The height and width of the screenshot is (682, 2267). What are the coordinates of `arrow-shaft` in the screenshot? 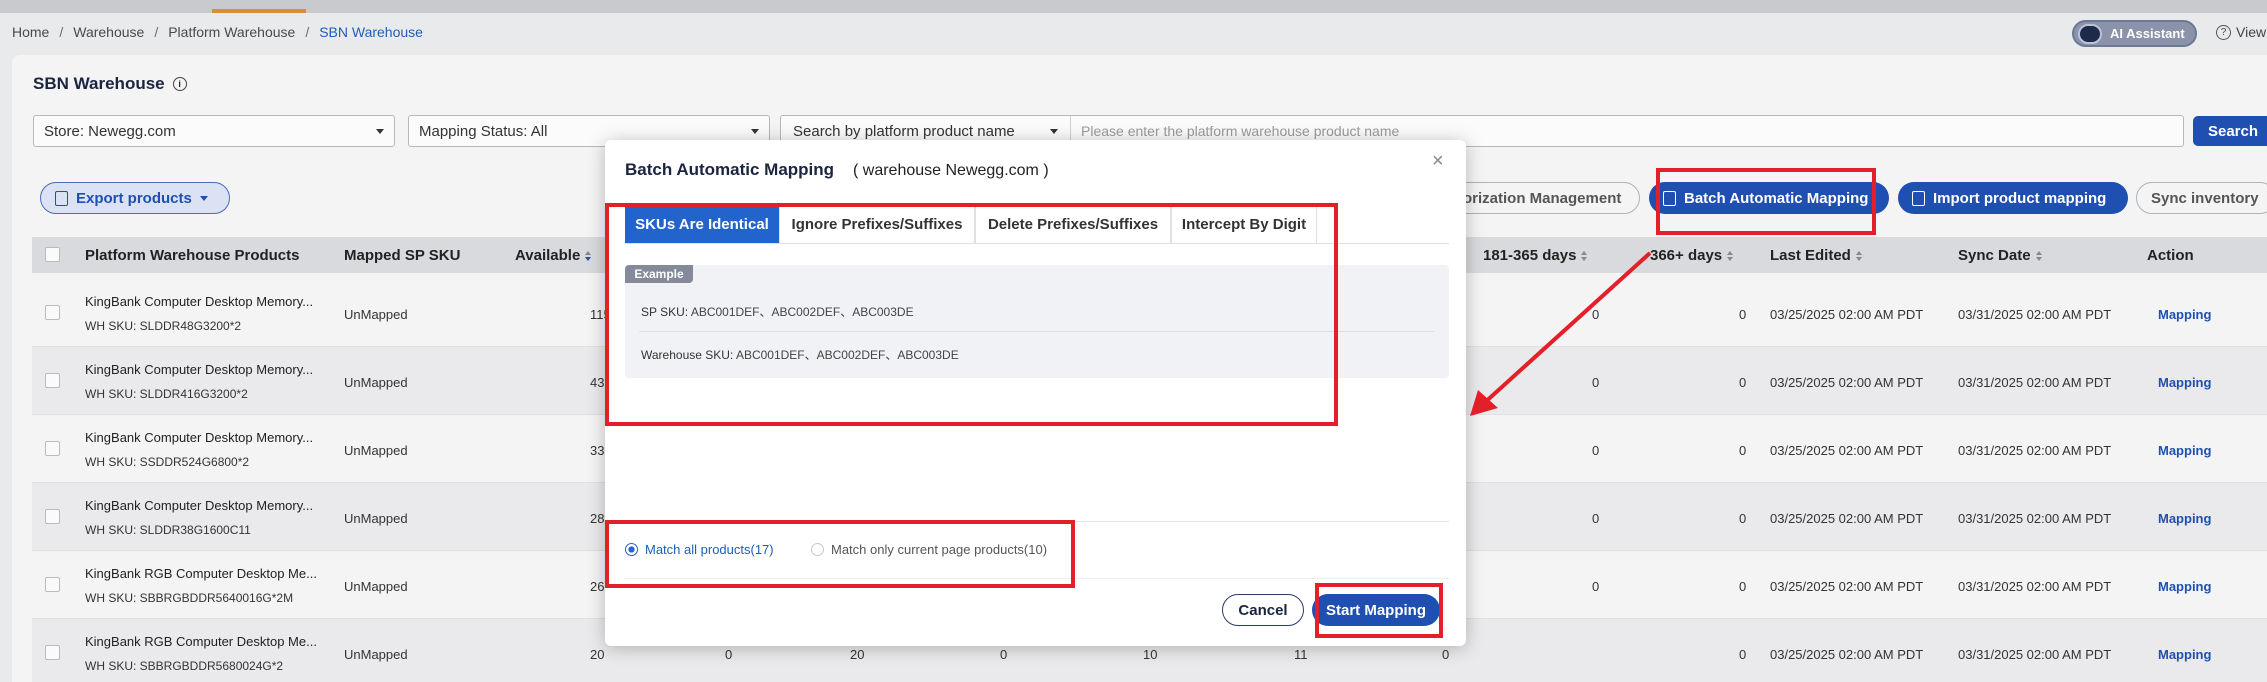 It's located at (1566, 329).